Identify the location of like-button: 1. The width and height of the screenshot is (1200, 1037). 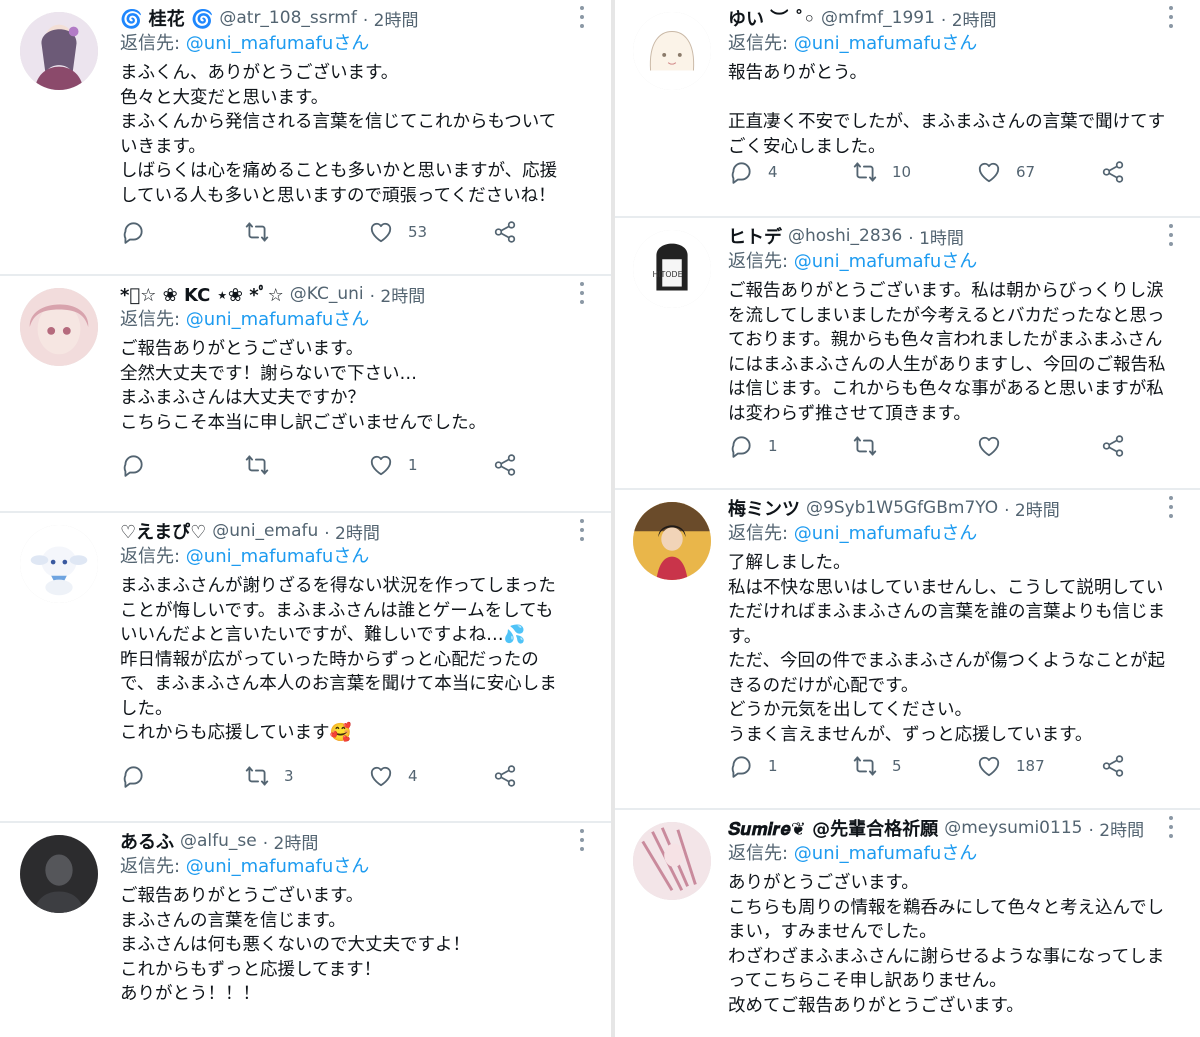
(393, 465).